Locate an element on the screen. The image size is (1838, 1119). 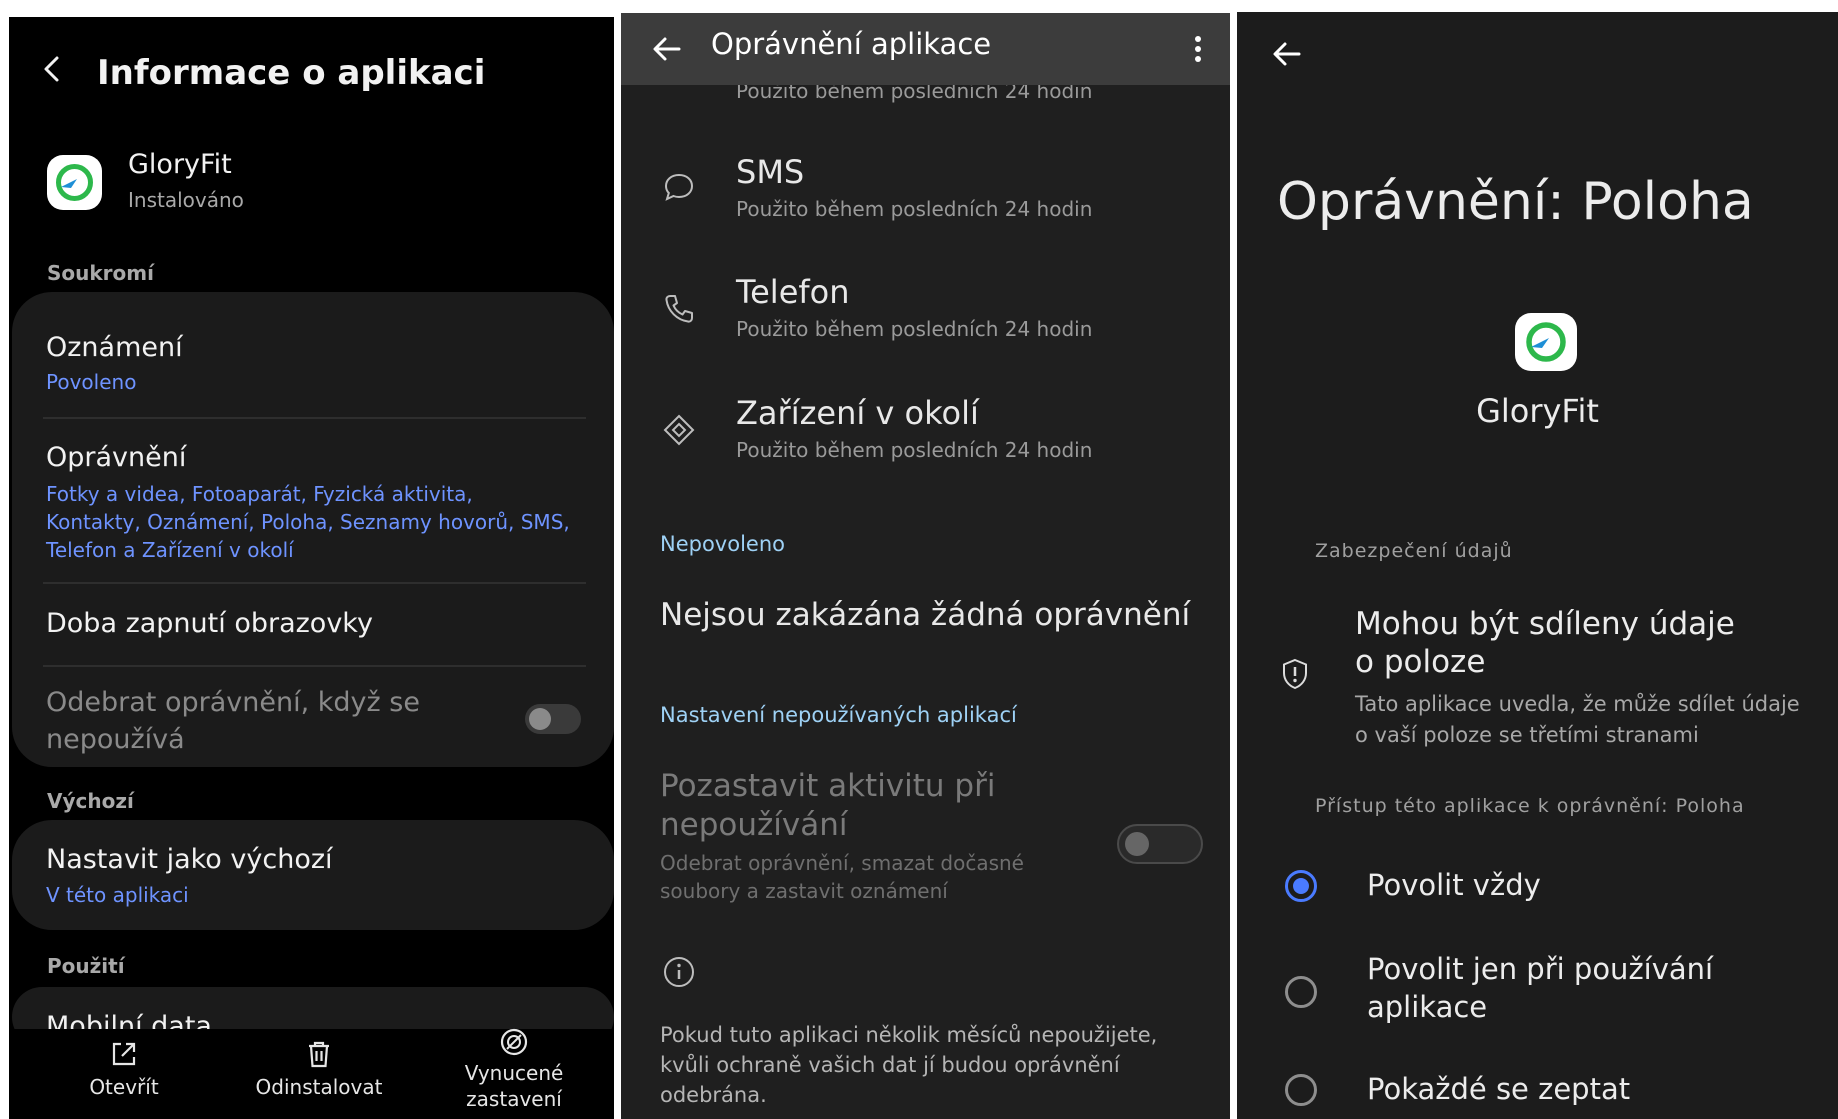
force-stop-icon is located at coordinates (514, 1035).